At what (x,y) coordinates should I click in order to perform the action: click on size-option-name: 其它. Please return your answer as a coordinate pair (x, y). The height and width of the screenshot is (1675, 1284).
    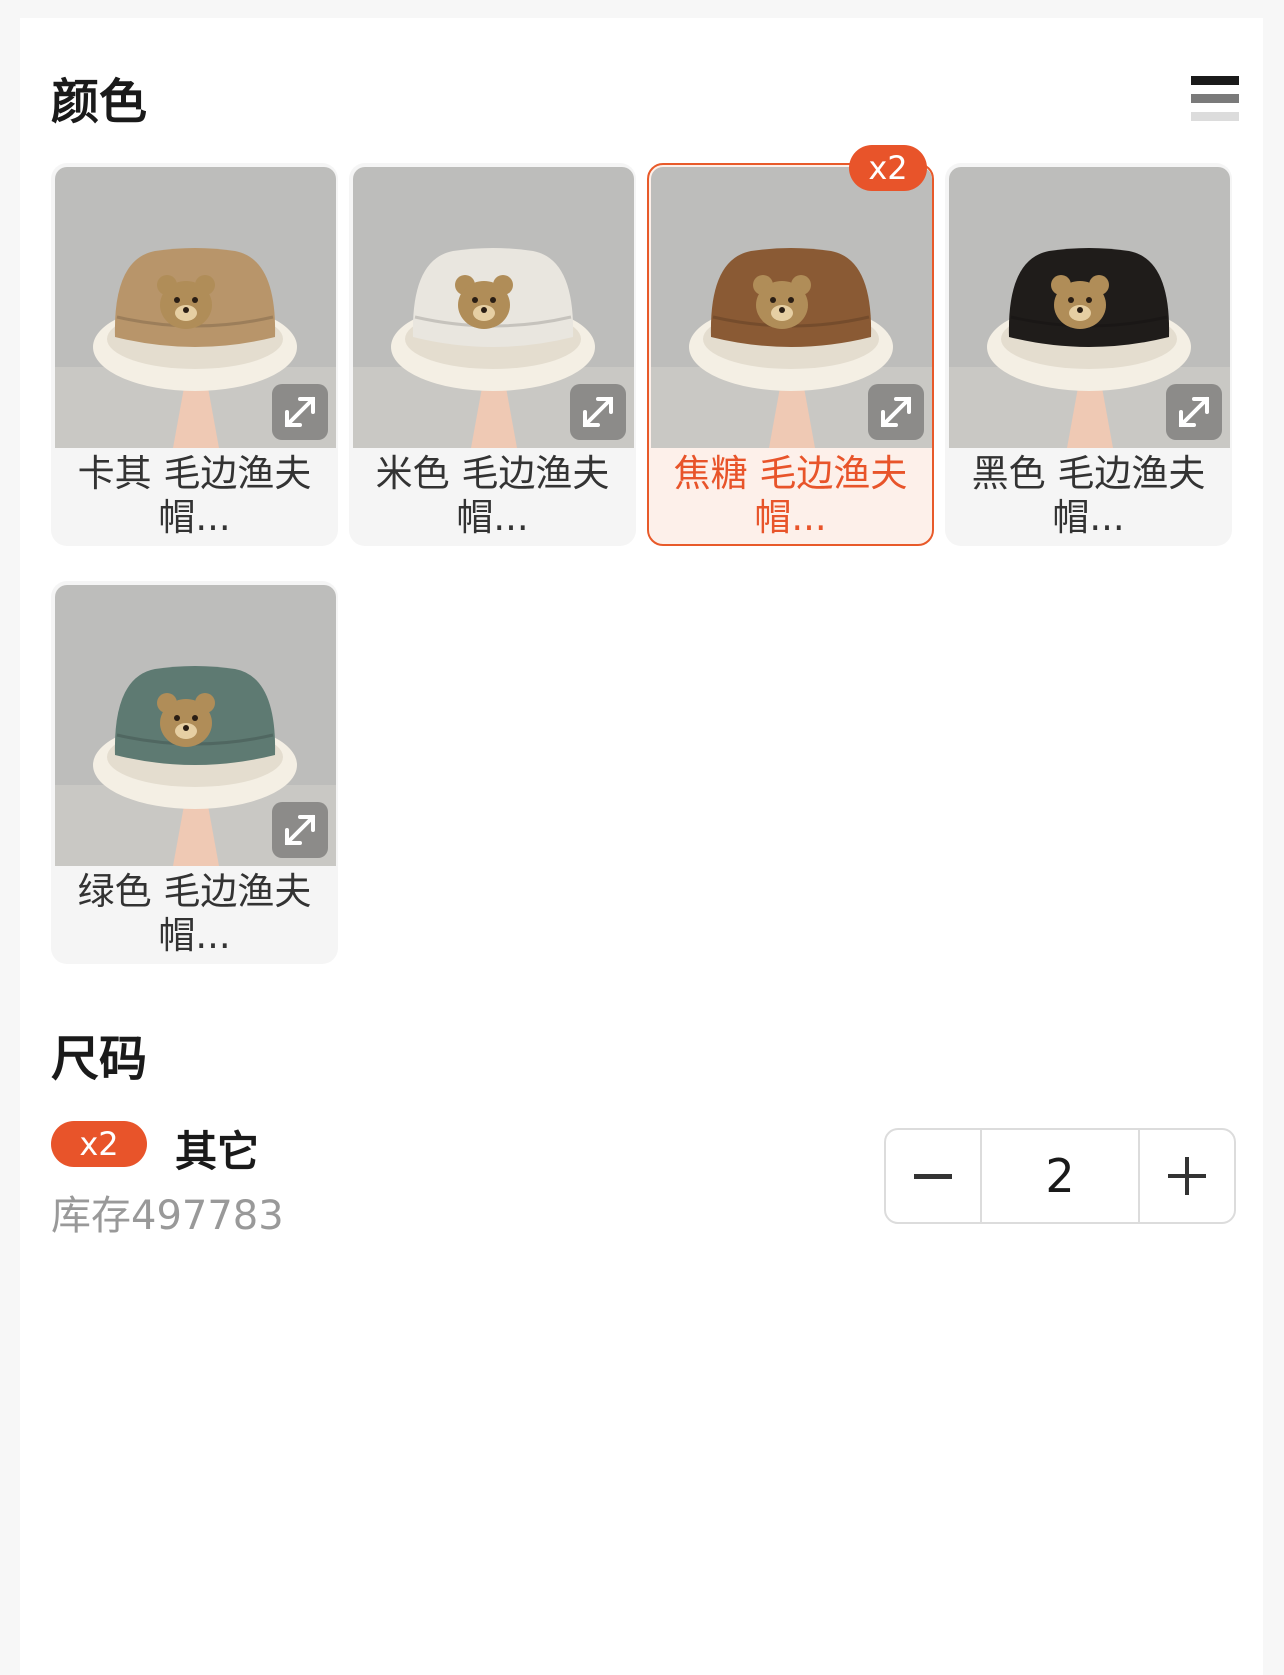
    Looking at the image, I should click on (217, 1151).